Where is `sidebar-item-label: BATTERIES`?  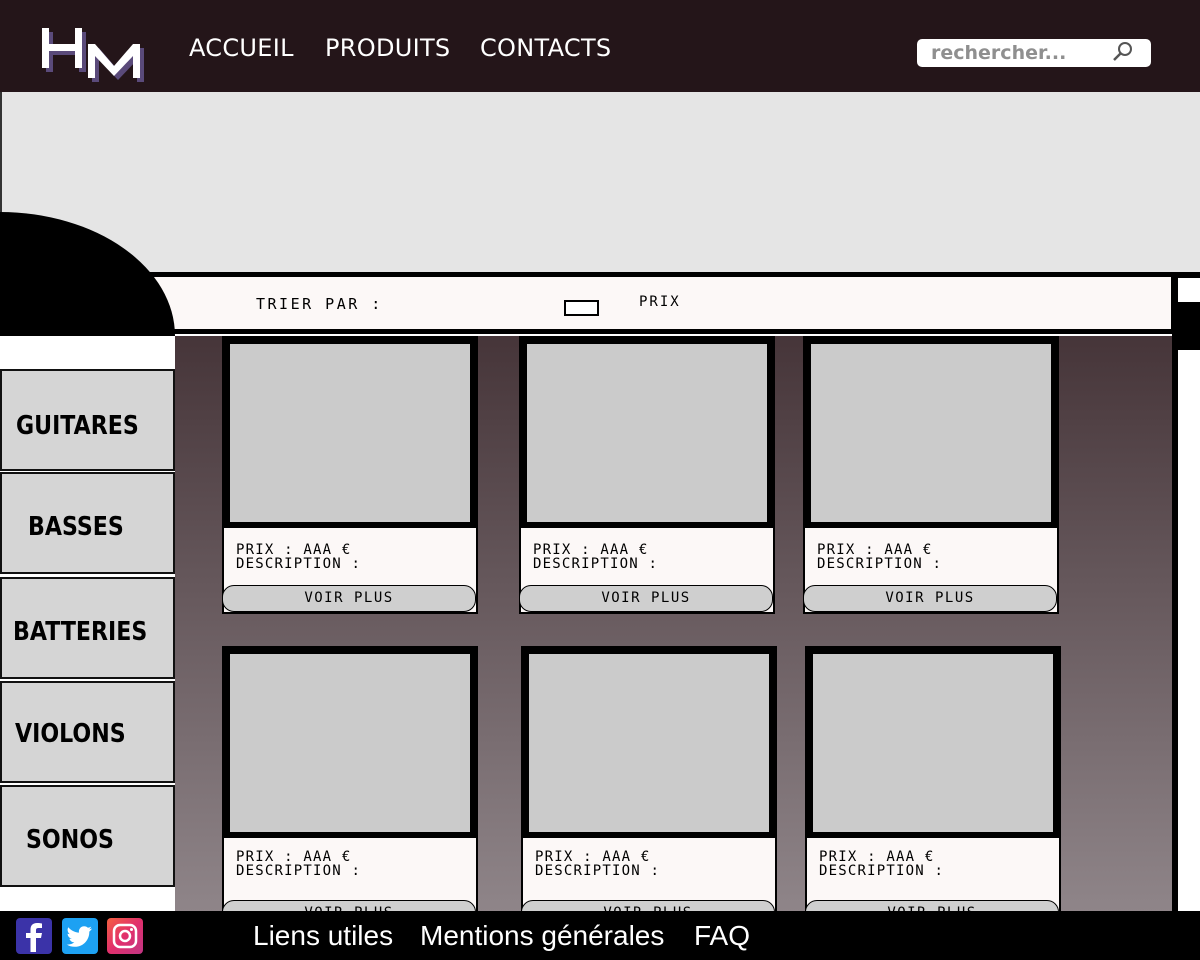 sidebar-item-label: BATTERIES is located at coordinates (80, 632).